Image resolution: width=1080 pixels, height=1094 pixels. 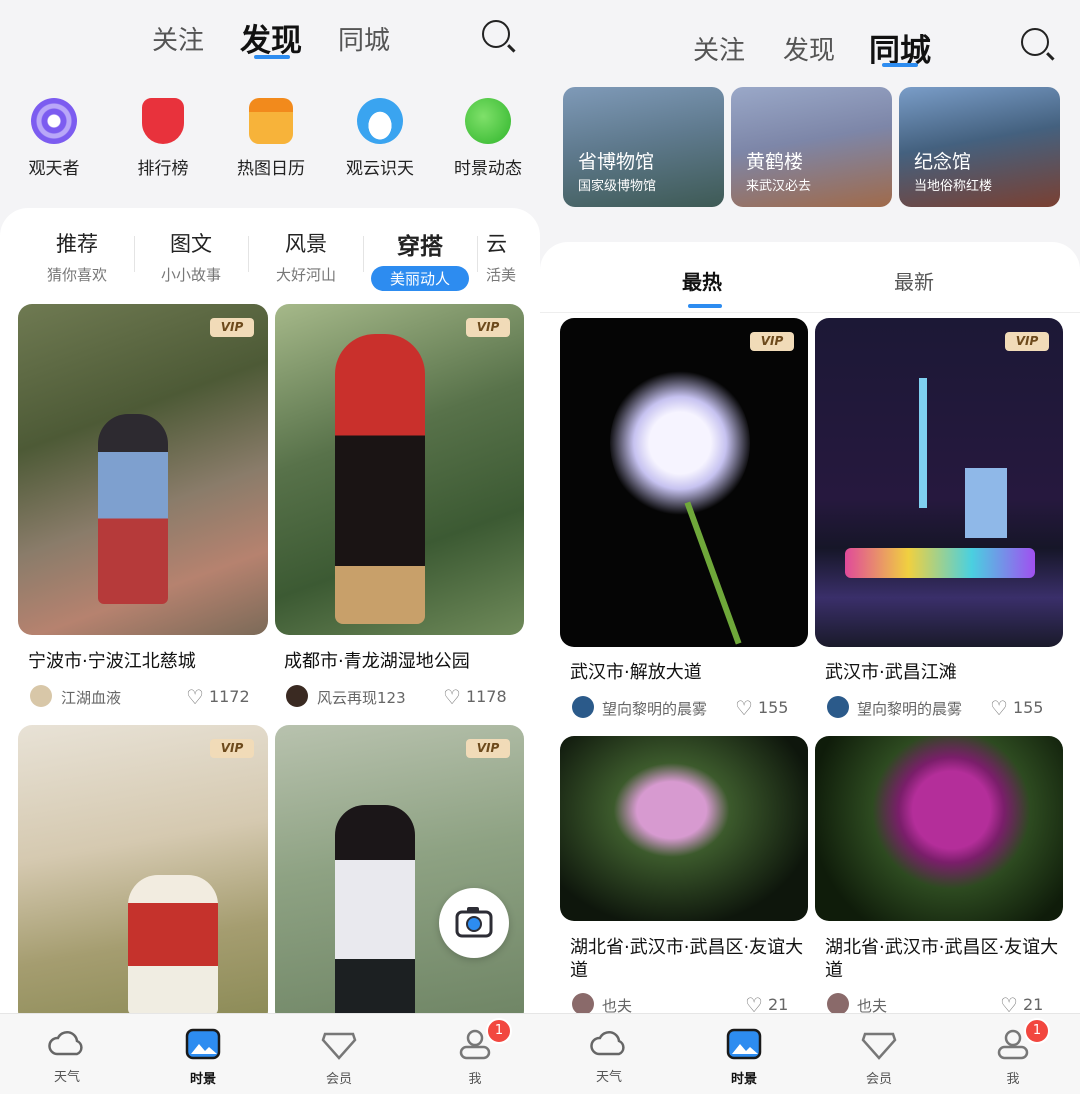 I want to click on quick-link-dynamics: 时景动态, so click(x=488, y=138).